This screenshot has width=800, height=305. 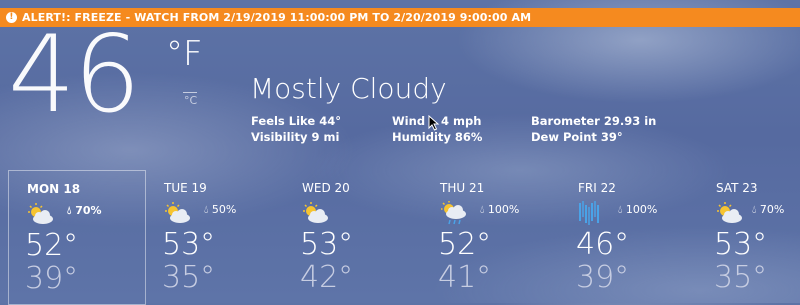 What do you see at coordinates (437, 137) in the screenshot?
I see `humidity: Humidity 86%` at bounding box center [437, 137].